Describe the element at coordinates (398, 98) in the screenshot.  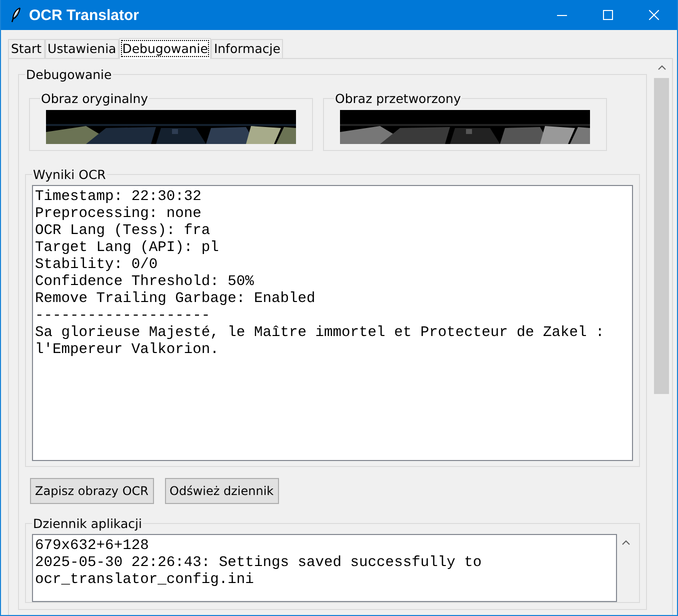
I see `panel-title: Obraz przetworzony` at that location.